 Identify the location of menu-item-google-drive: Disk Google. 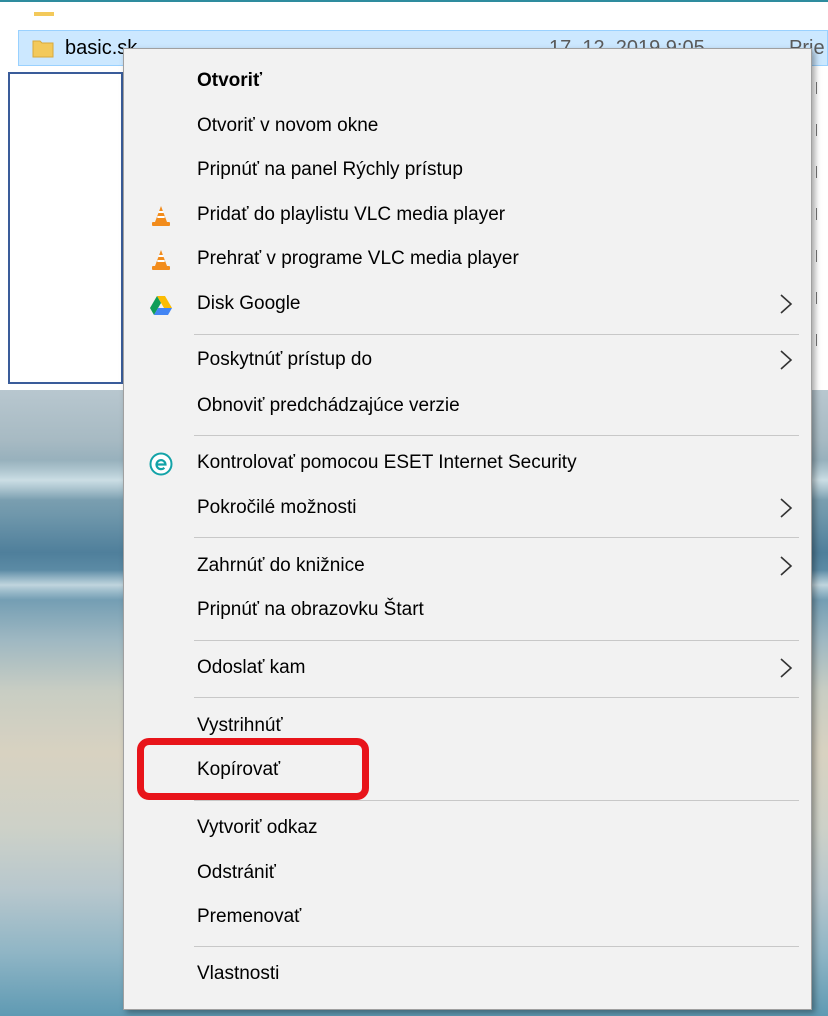
(467, 305).